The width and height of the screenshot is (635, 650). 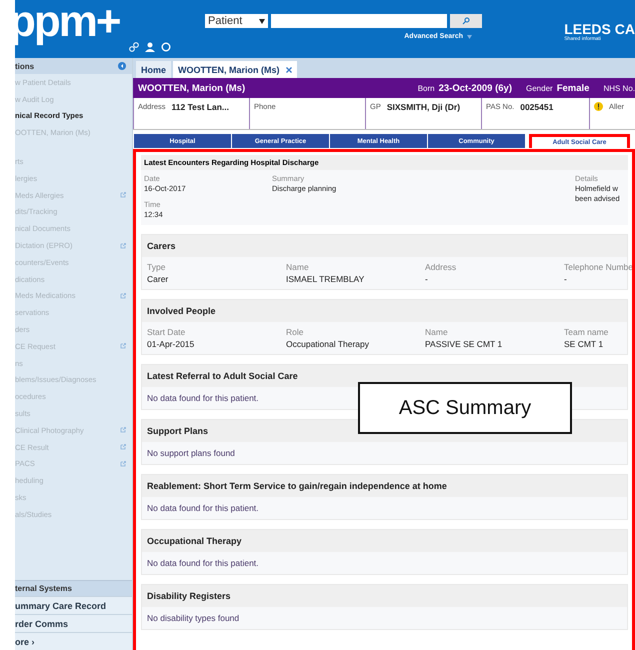 I want to click on field-value: SIXSMITH, Dji (Dr), so click(x=423, y=108).